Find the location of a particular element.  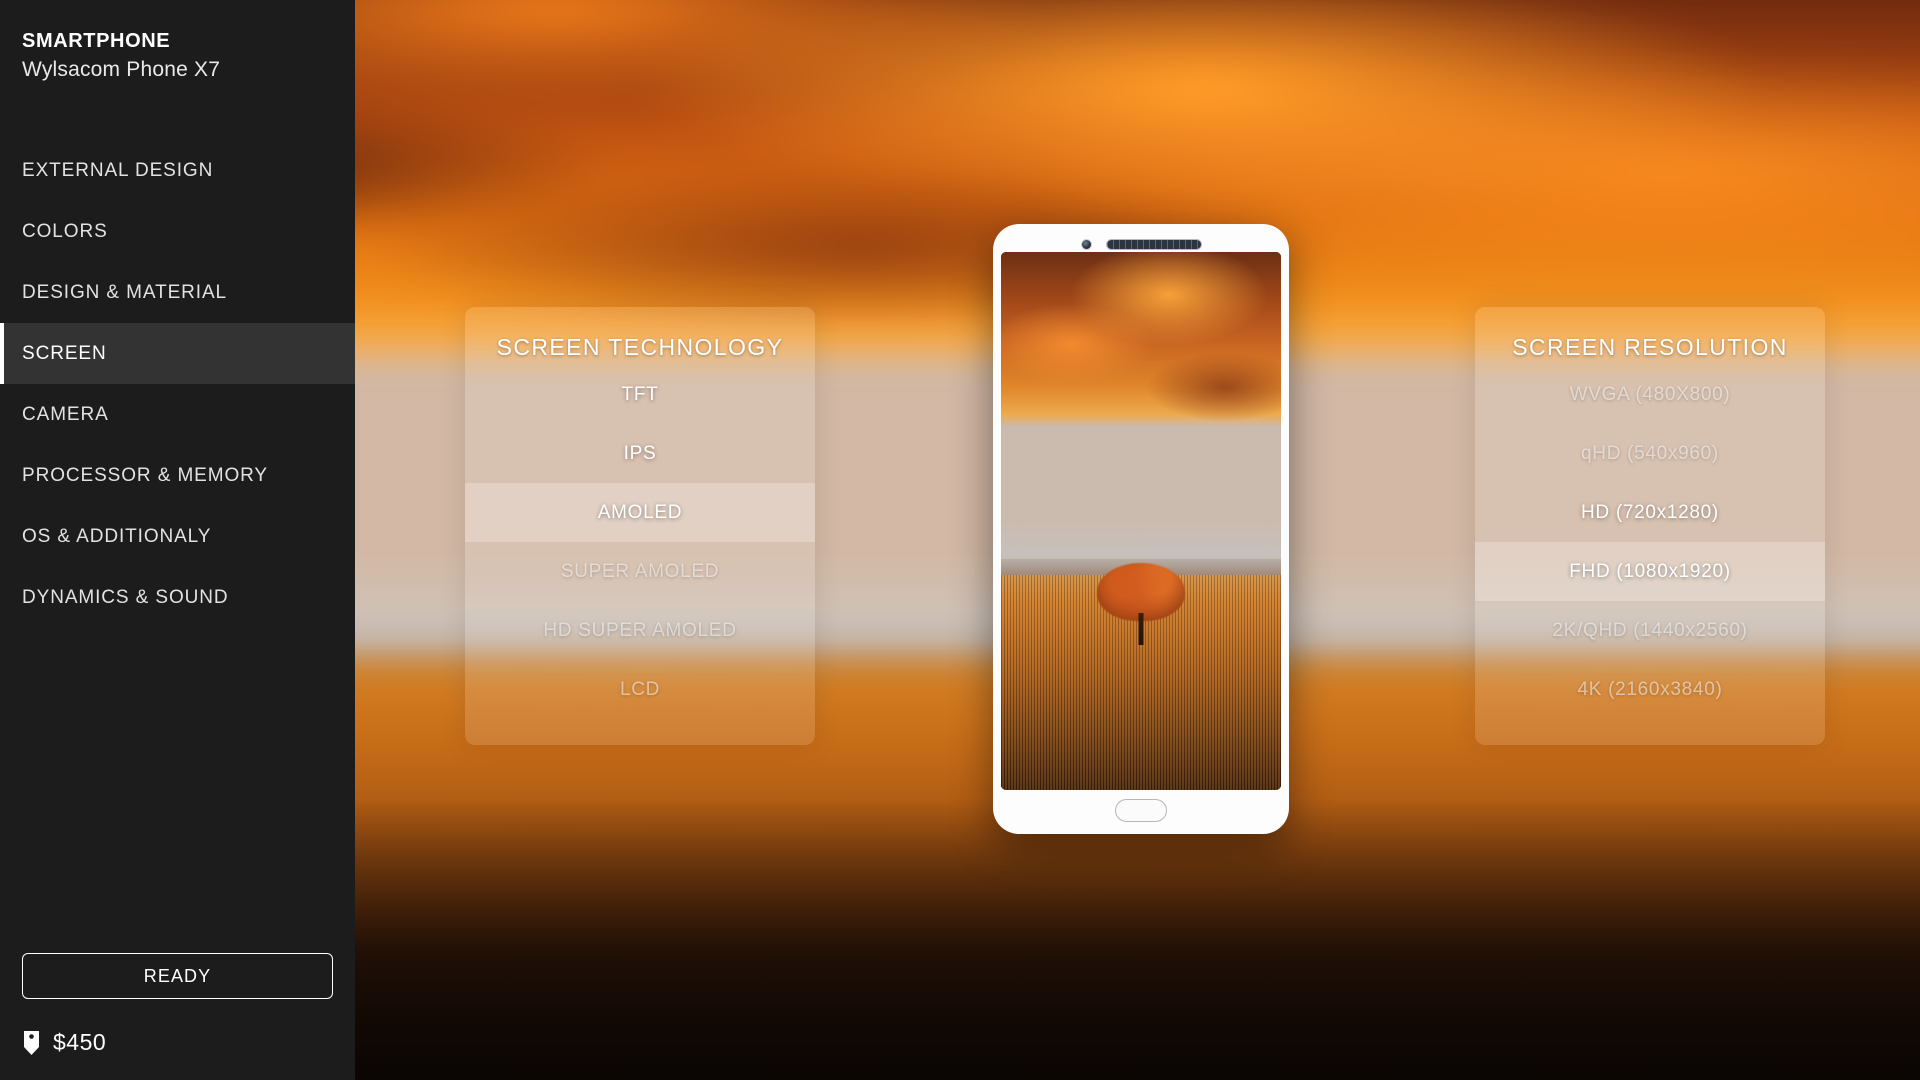

sidebar-item-os-additionaly: OS & ADDITIONALY is located at coordinates (177, 536).